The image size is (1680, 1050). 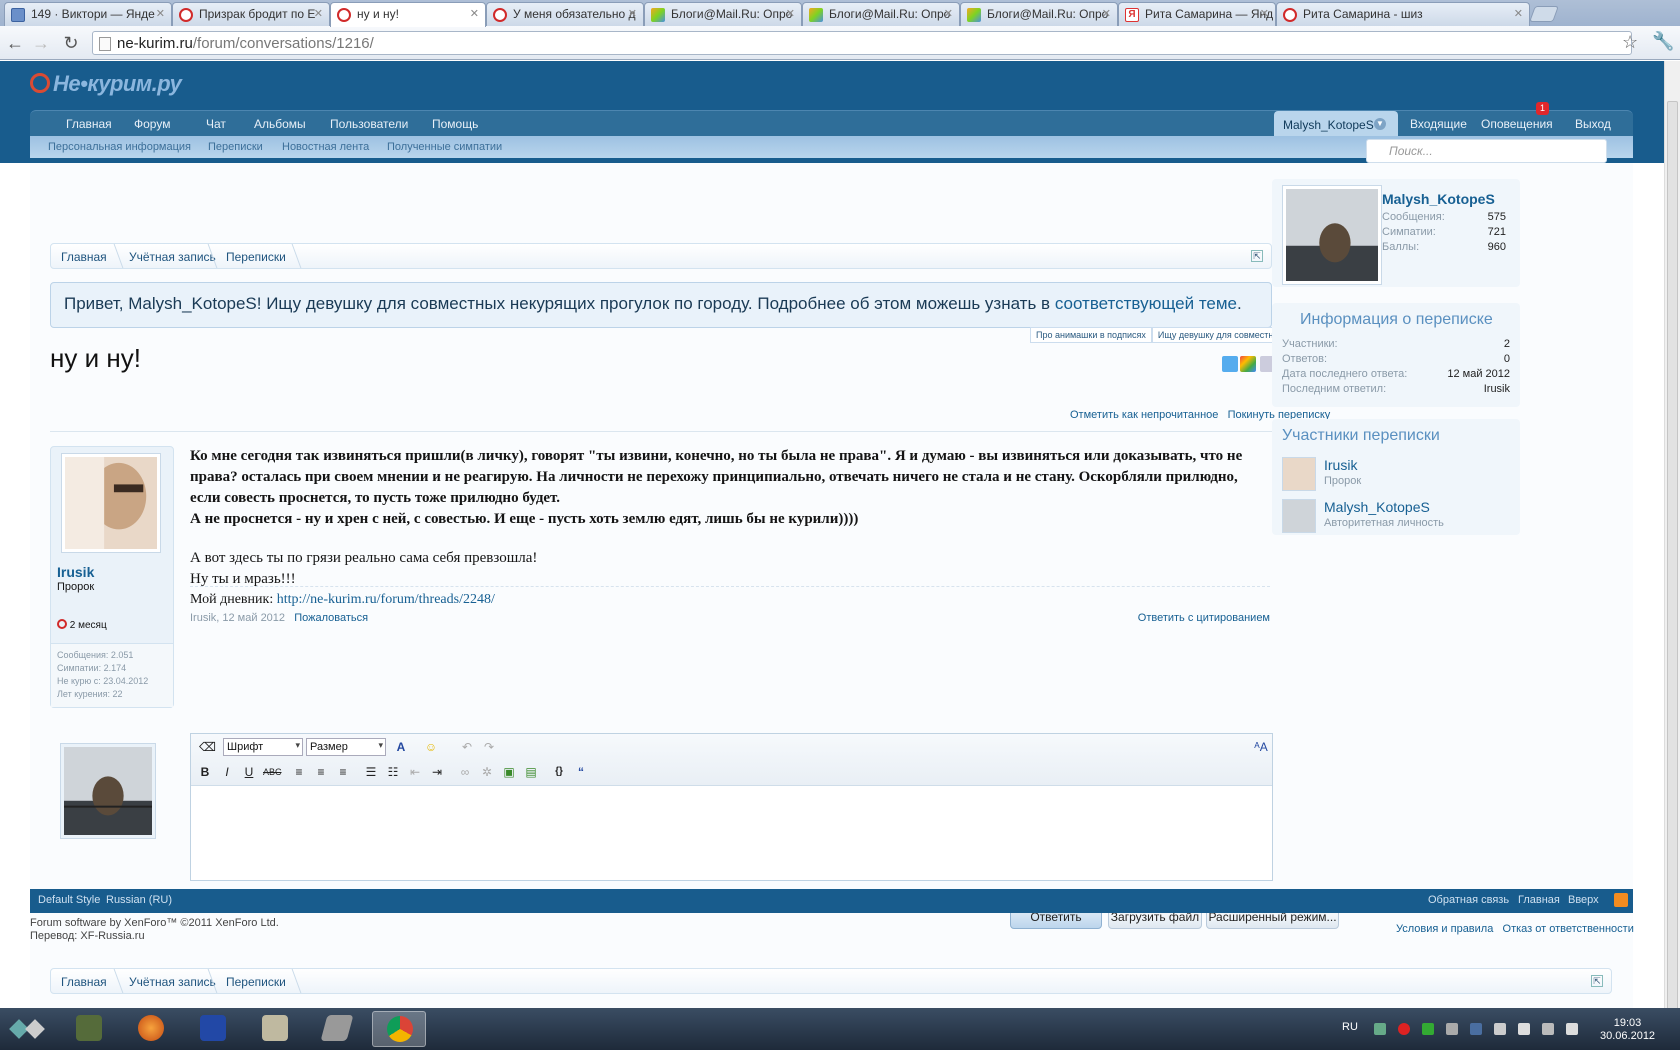 What do you see at coordinates (386, 599) in the screenshot?
I see `signature-link: http://ne-kurim.ru/forum/threads/2248/` at bounding box center [386, 599].